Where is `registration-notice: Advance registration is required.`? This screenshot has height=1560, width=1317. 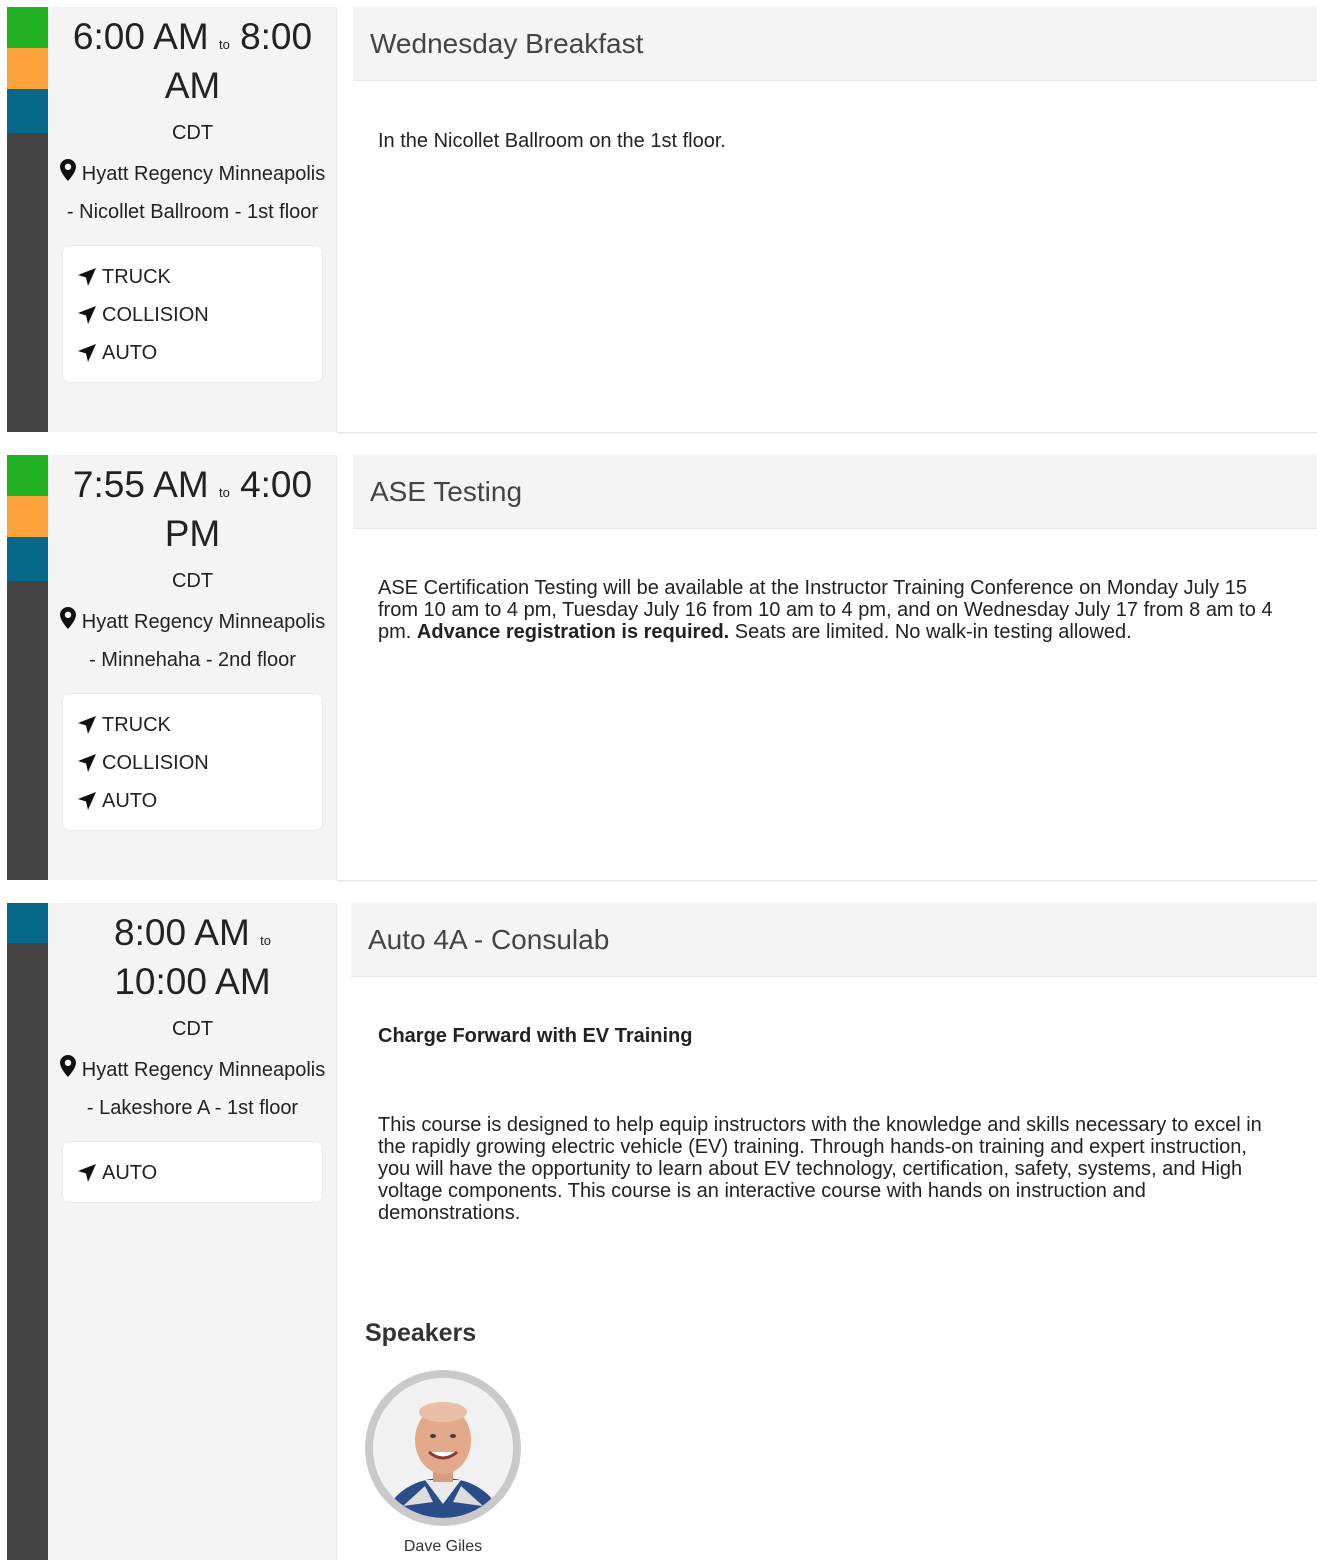 registration-notice: Advance registration is required. is located at coordinates (573, 632).